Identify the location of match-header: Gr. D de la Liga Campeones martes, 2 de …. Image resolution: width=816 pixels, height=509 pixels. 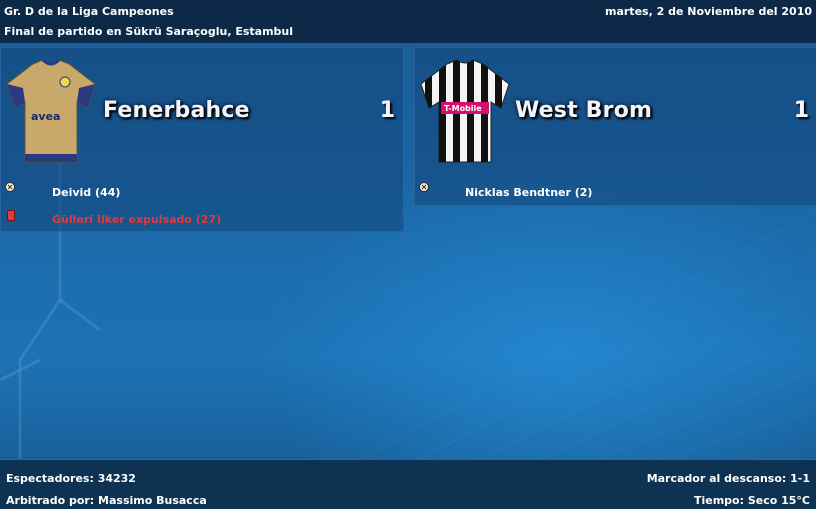
(408, 22).